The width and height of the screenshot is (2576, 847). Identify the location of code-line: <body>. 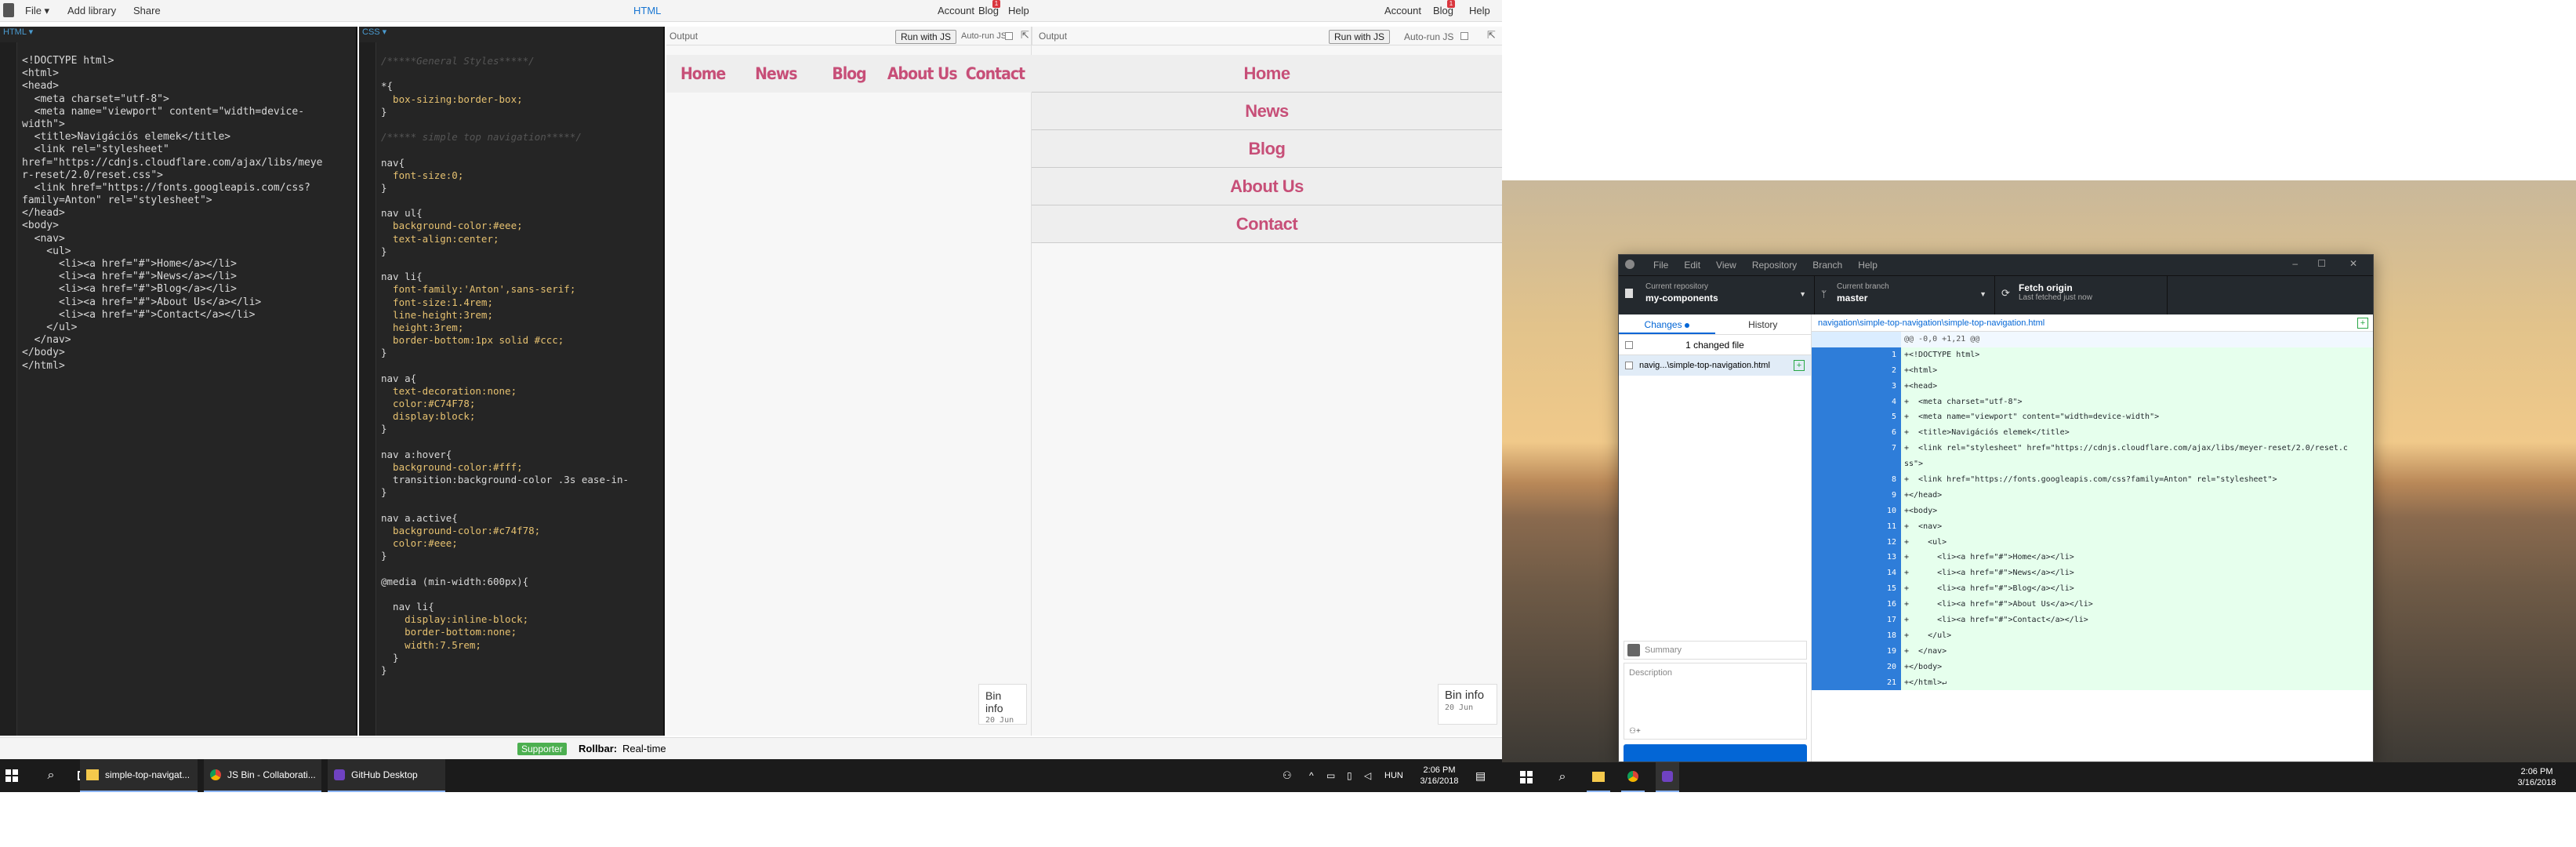
(40, 226).